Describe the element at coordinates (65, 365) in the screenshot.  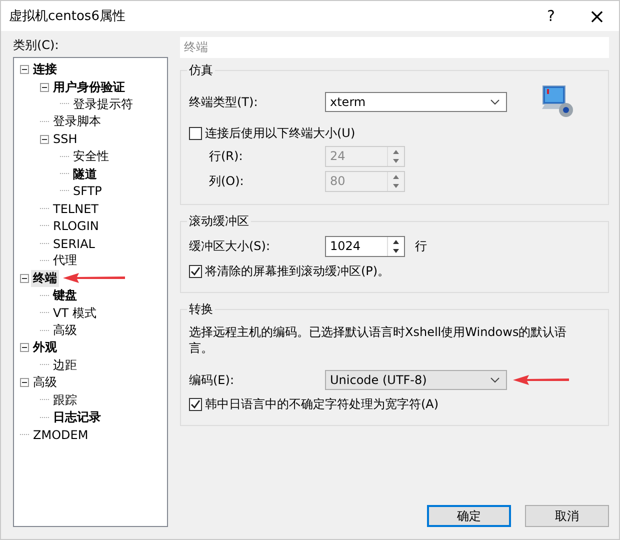
I see `tree-item: 边距` at that location.